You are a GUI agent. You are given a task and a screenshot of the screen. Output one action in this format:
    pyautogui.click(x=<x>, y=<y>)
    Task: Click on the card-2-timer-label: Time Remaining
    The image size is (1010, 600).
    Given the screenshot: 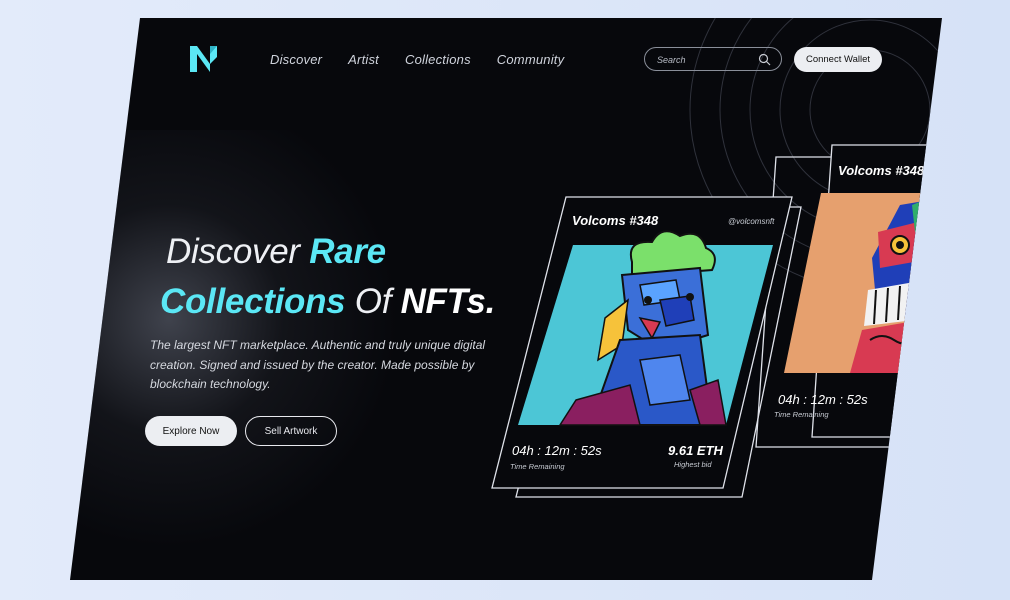 What is the action you would take?
    pyautogui.click(x=801, y=414)
    